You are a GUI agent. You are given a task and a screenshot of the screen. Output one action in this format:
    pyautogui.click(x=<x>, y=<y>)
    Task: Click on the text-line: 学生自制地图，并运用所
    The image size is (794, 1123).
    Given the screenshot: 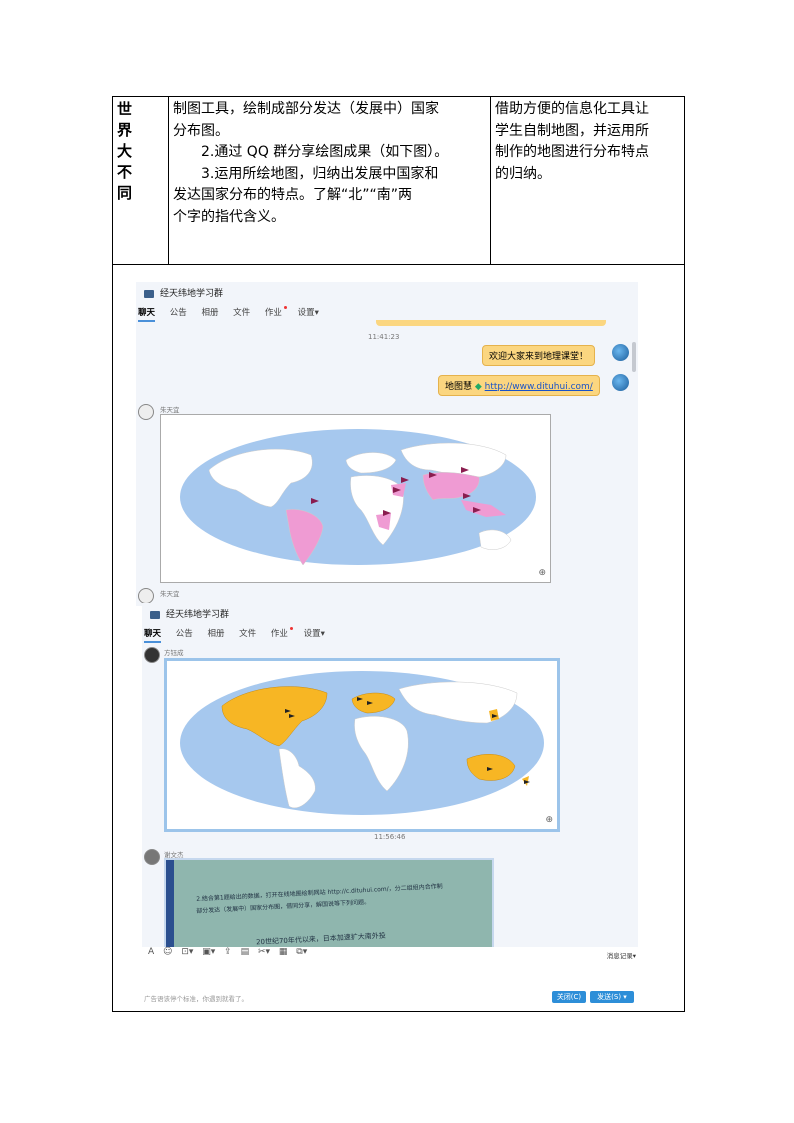 What is the action you would take?
    pyautogui.click(x=572, y=130)
    